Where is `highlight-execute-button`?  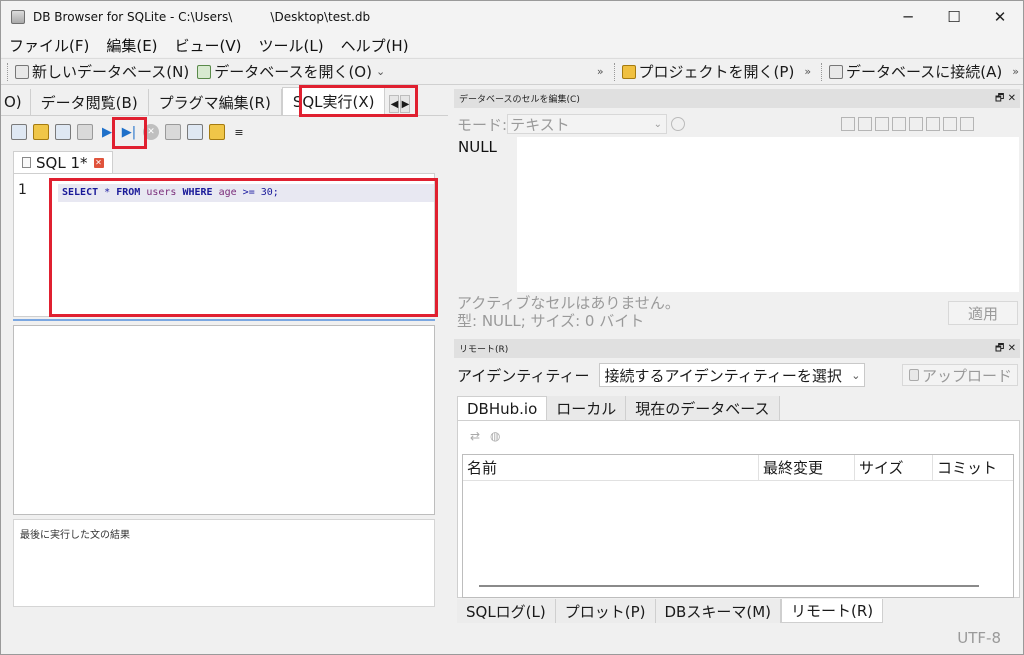 highlight-execute-button is located at coordinates (129, 133).